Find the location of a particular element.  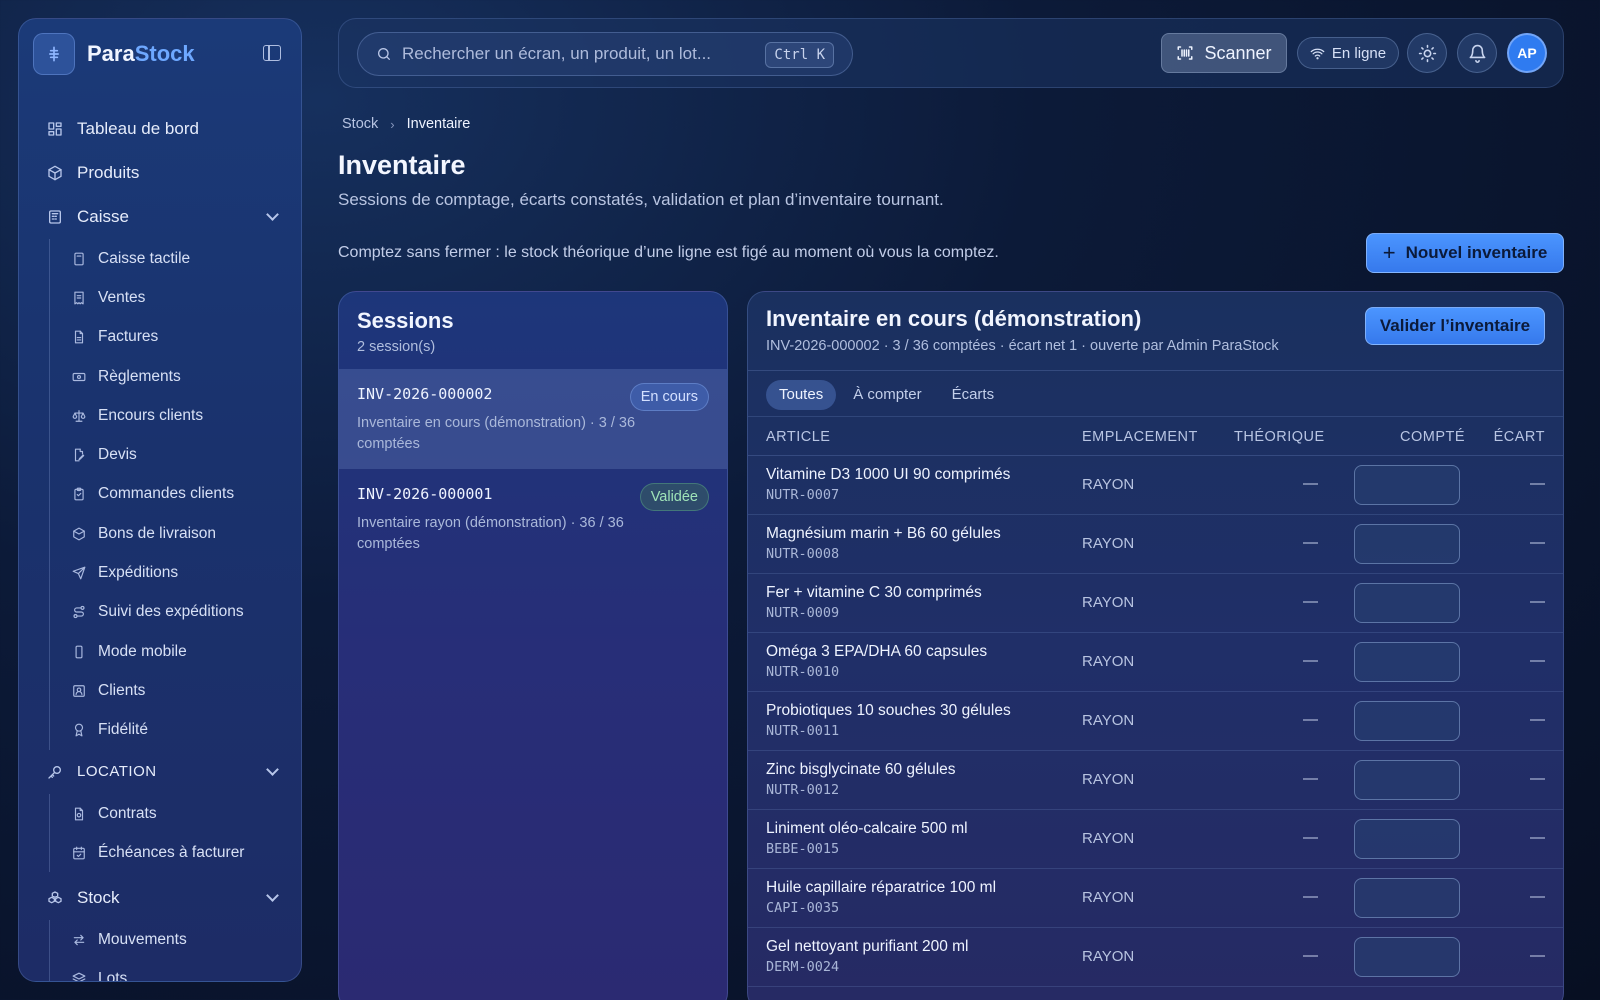

scan-button-label: Scanner is located at coordinates (1238, 52).